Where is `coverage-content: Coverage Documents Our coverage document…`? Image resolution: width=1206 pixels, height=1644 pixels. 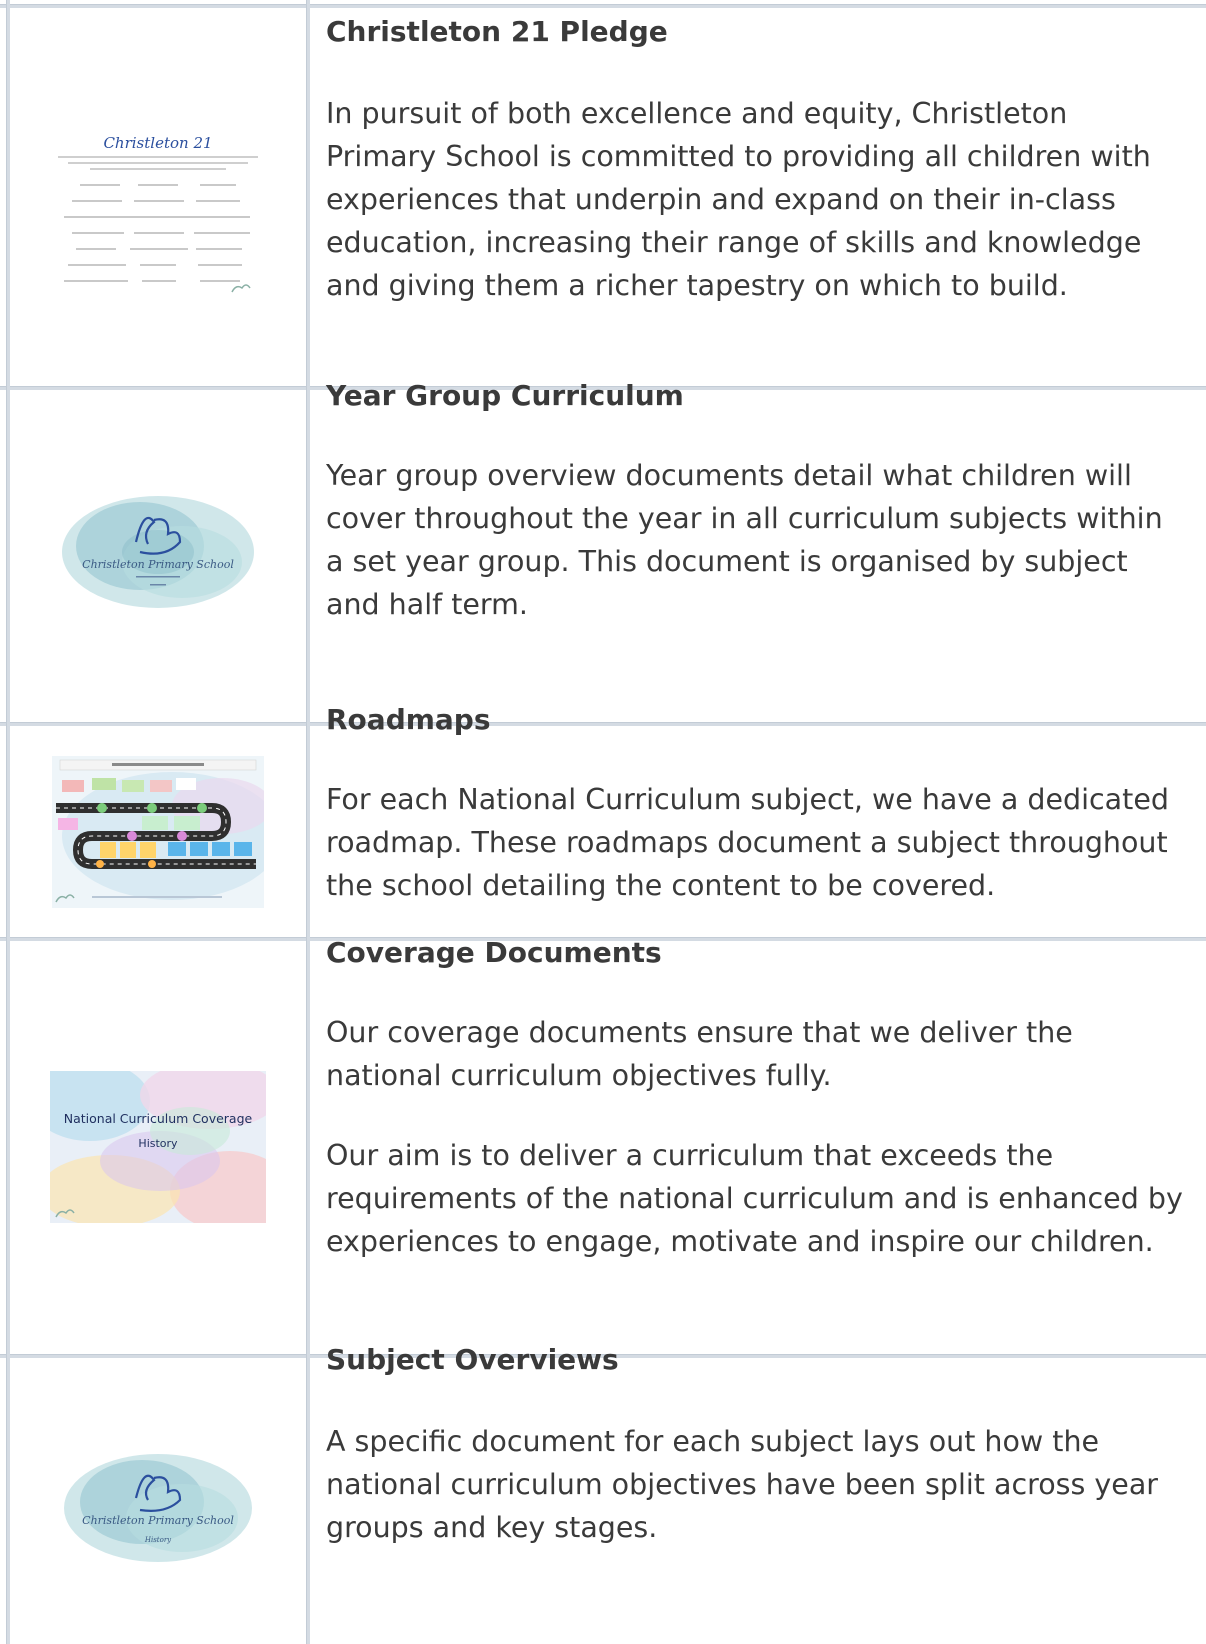 coverage-content: Coverage Documents Our coverage document… is located at coordinates (756, 1099).